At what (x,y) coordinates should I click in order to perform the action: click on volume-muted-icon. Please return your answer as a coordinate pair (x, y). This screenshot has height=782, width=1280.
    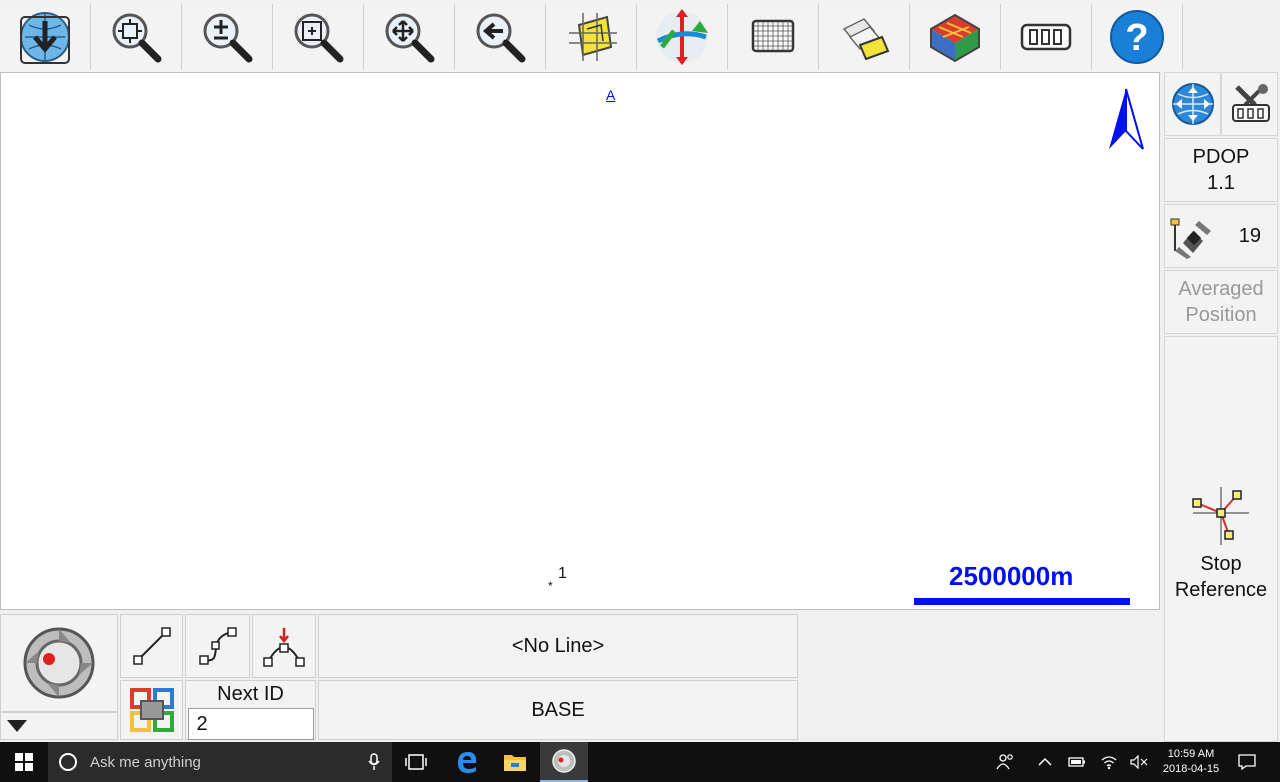
    Looking at the image, I should click on (1139, 762).